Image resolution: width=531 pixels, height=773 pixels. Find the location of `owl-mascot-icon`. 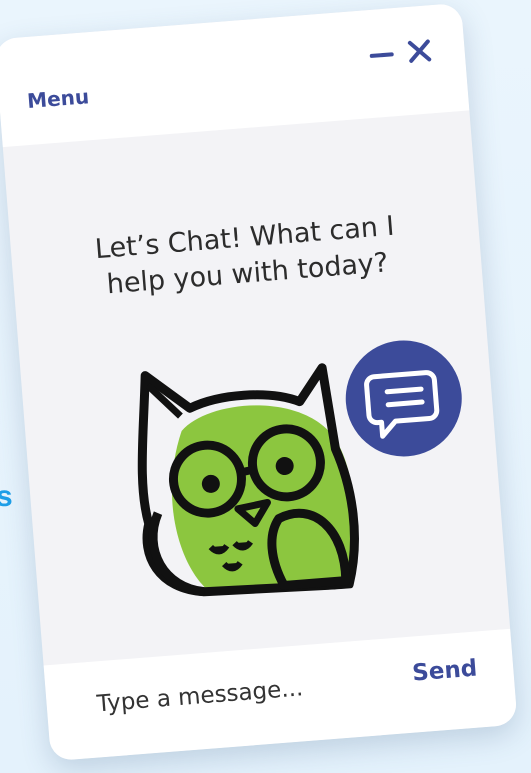

owl-mascot-icon is located at coordinates (248, 480).